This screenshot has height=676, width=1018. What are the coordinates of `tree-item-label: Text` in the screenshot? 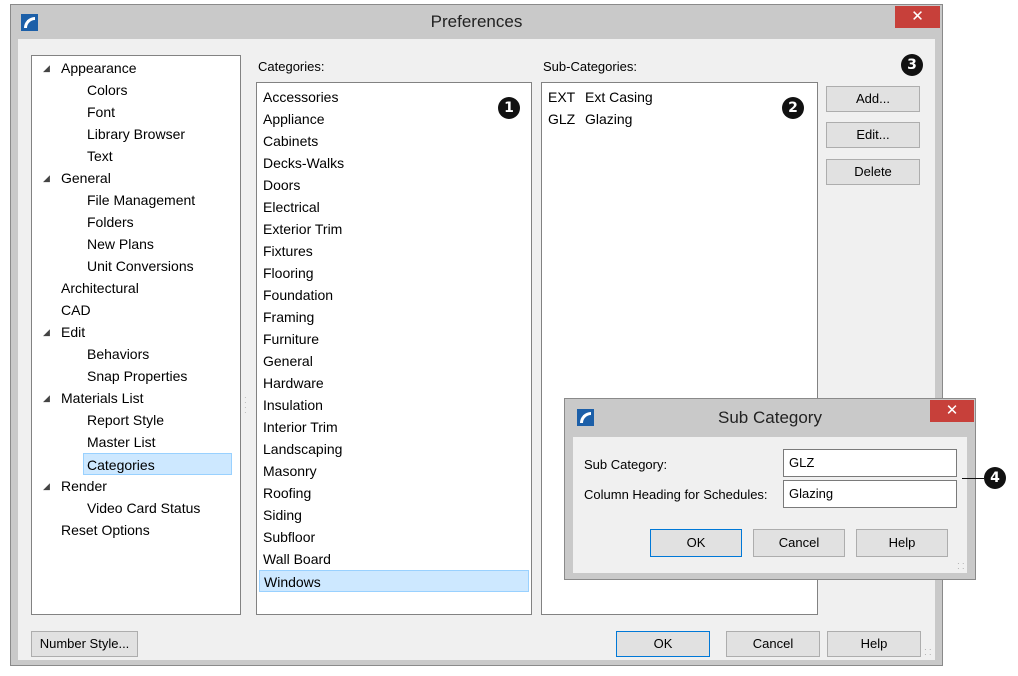 It's located at (100, 156).